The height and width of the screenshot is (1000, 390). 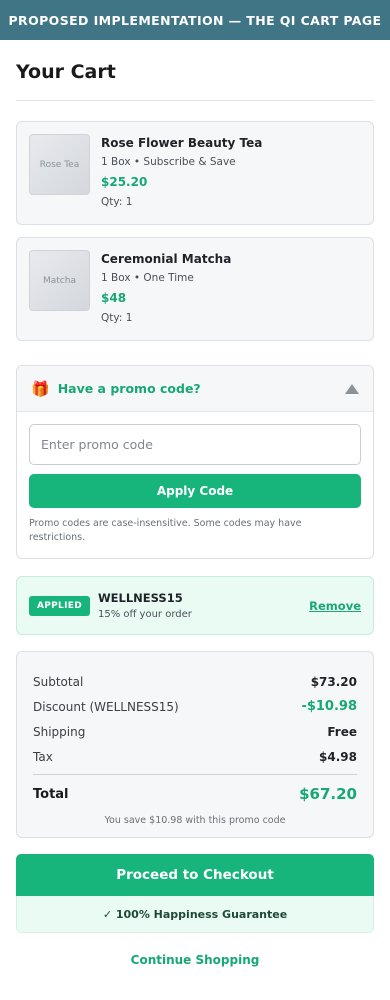 What do you see at coordinates (329, 706) in the screenshot?
I see `discount-value: -$10.98` at bounding box center [329, 706].